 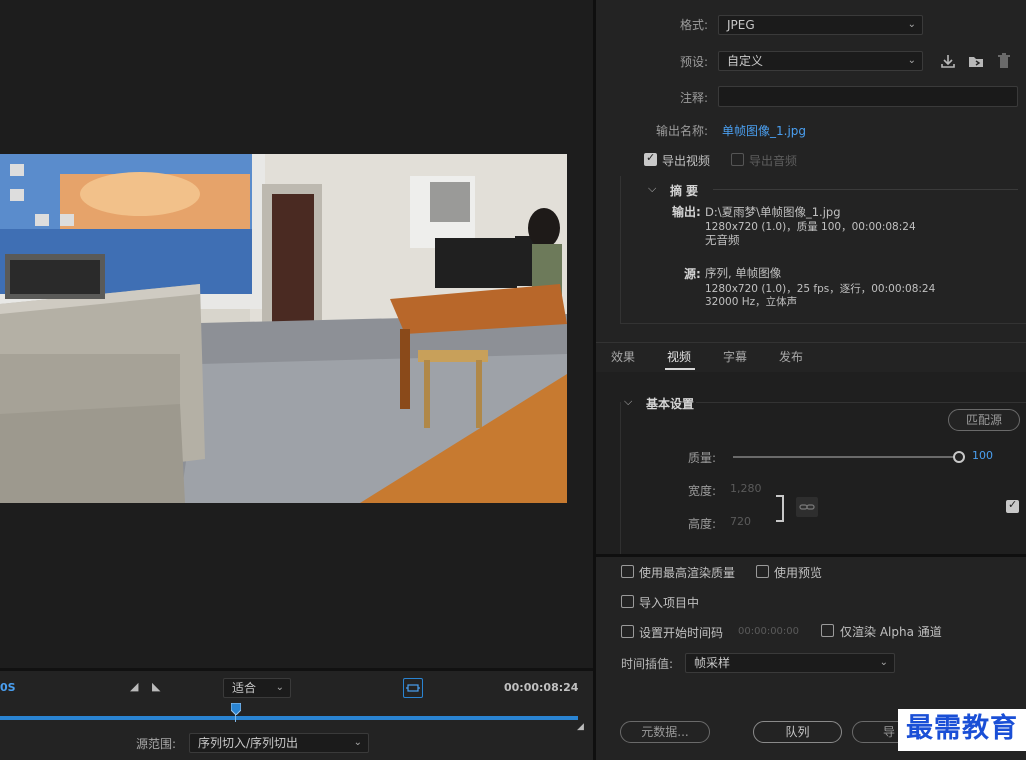 I want to click on export-audio-checkbox, so click(x=737, y=159).